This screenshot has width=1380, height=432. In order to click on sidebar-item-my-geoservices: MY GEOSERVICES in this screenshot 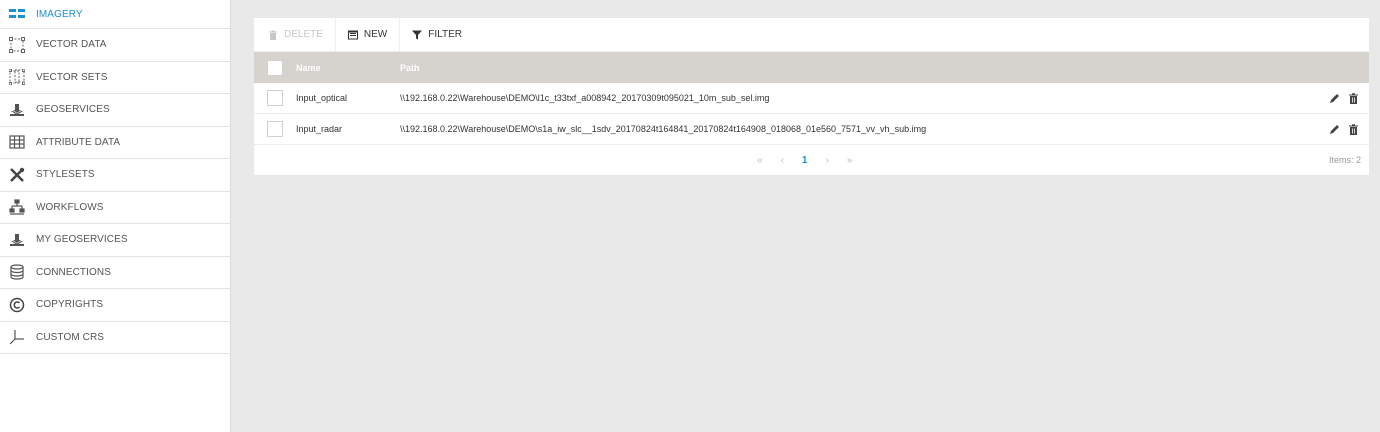, I will do `click(115, 240)`.